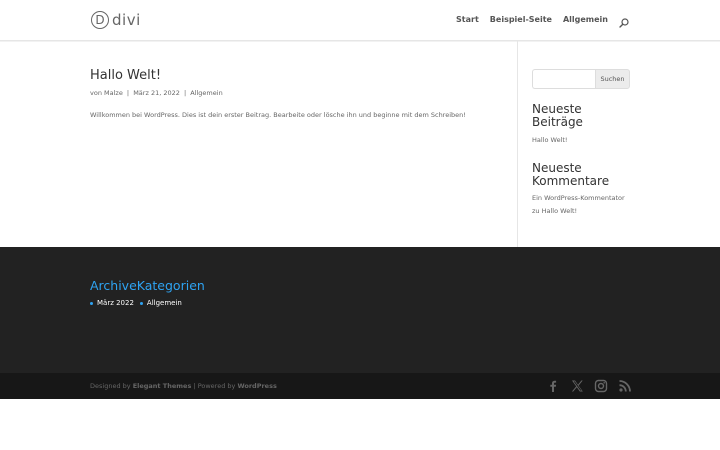 The image size is (720, 450). Describe the element at coordinates (563, 79) in the screenshot. I see `search-input` at that location.